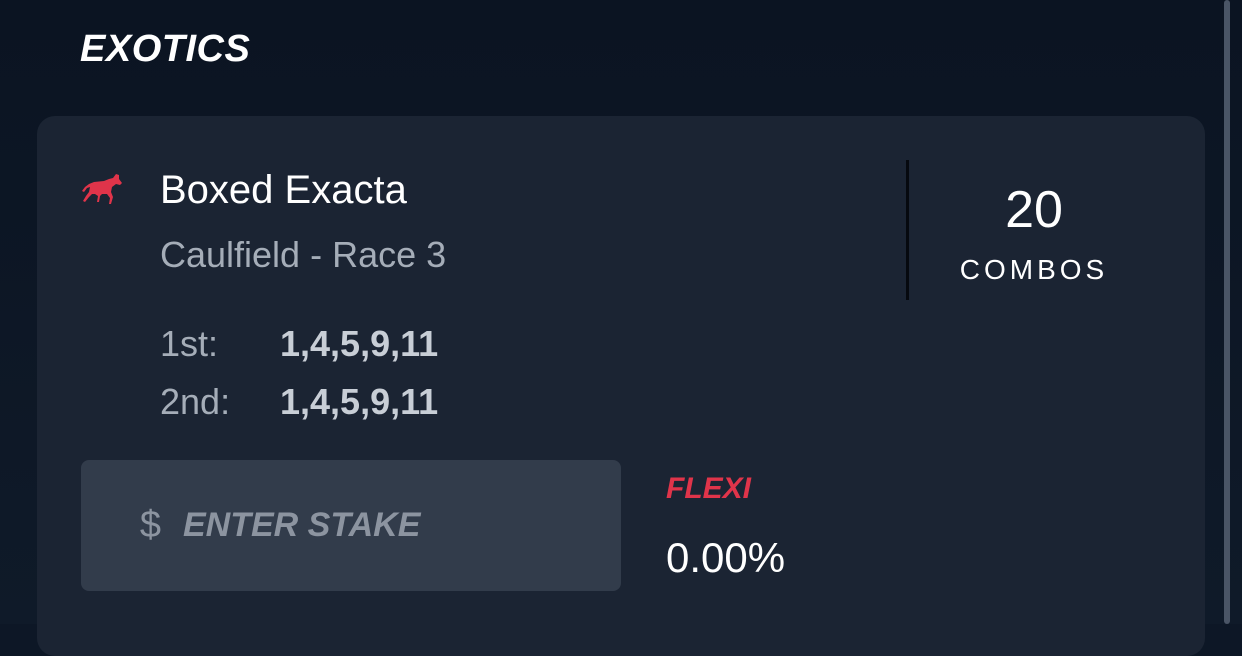 Image resolution: width=1242 pixels, height=656 pixels. What do you see at coordinates (709, 488) in the screenshot?
I see `flexi-label: FLEXI` at bounding box center [709, 488].